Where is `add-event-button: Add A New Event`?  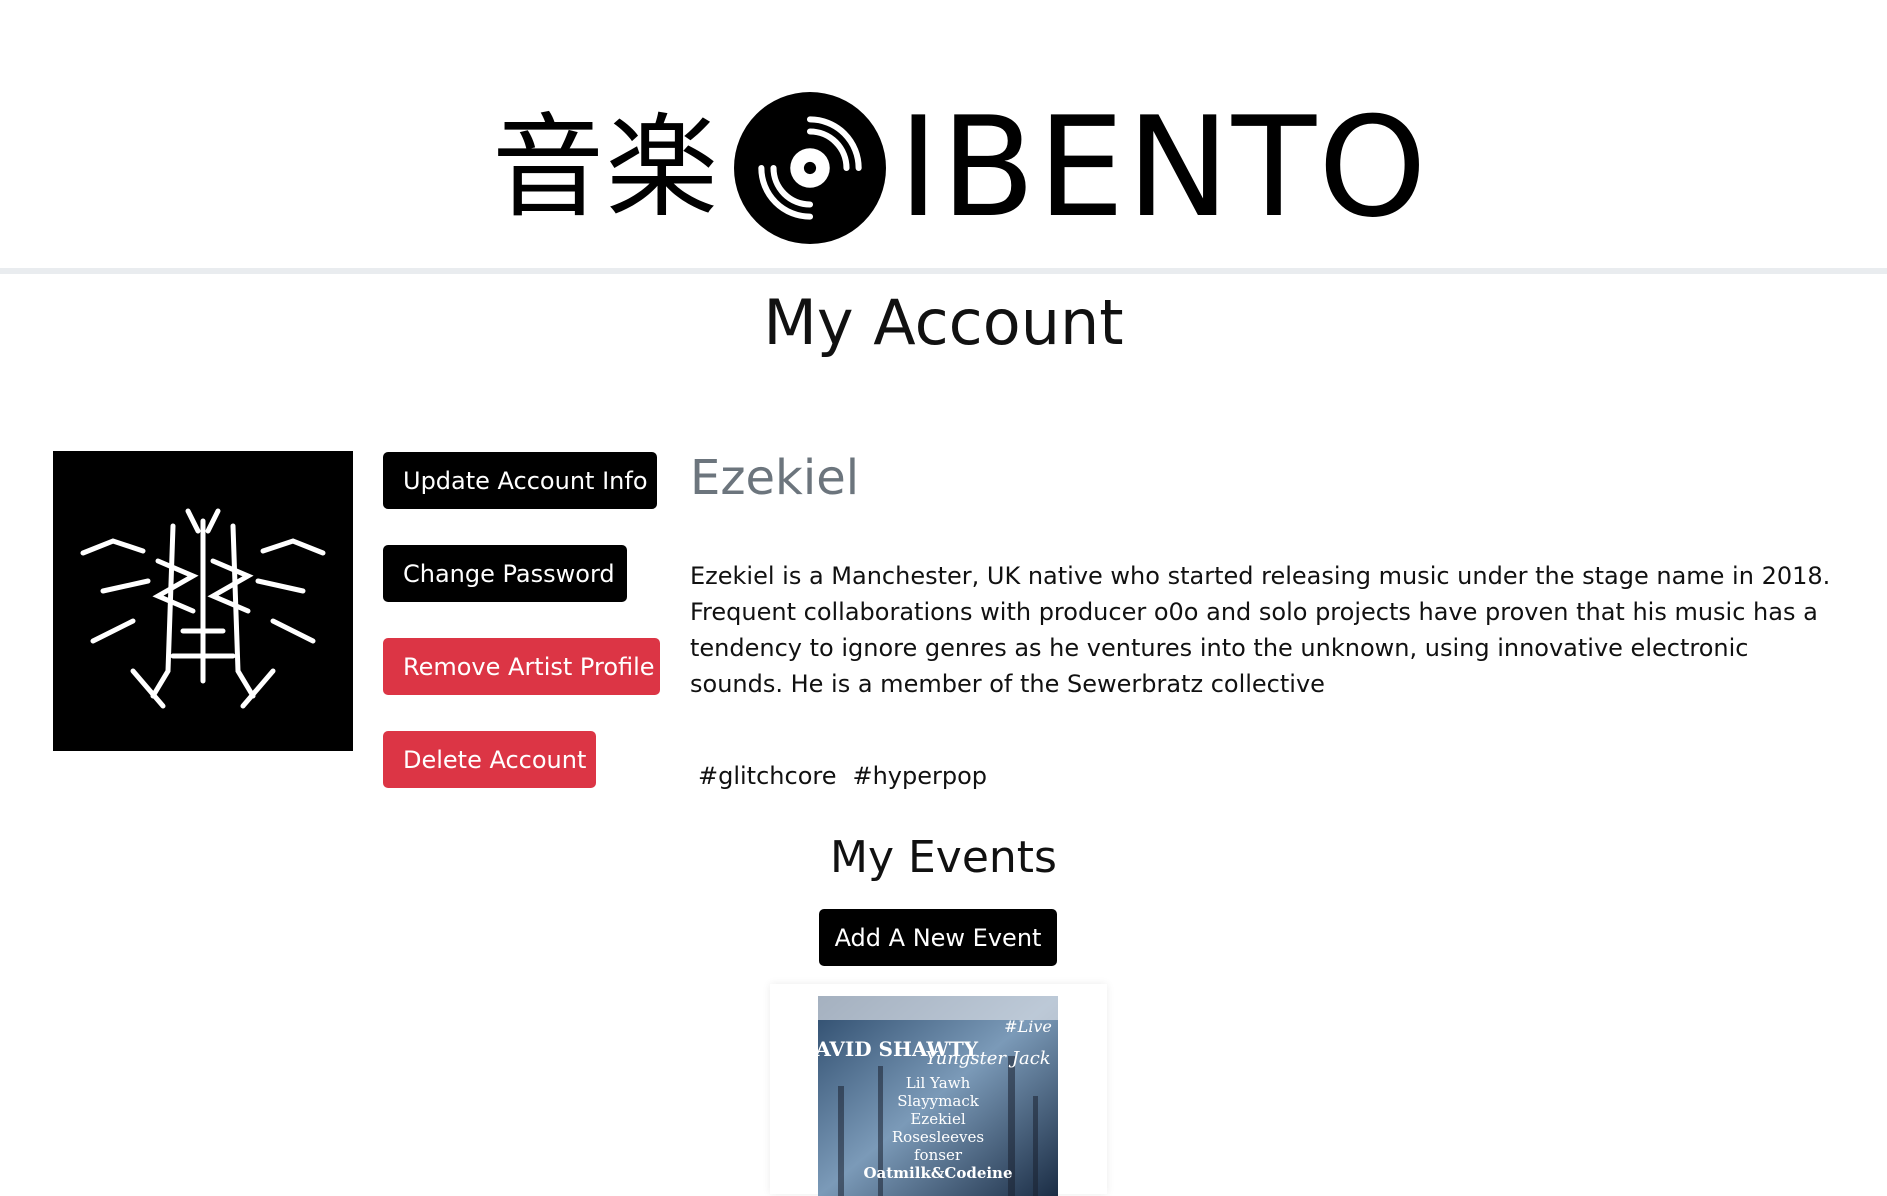 add-event-button: Add A New Event is located at coordinates (938, 937).